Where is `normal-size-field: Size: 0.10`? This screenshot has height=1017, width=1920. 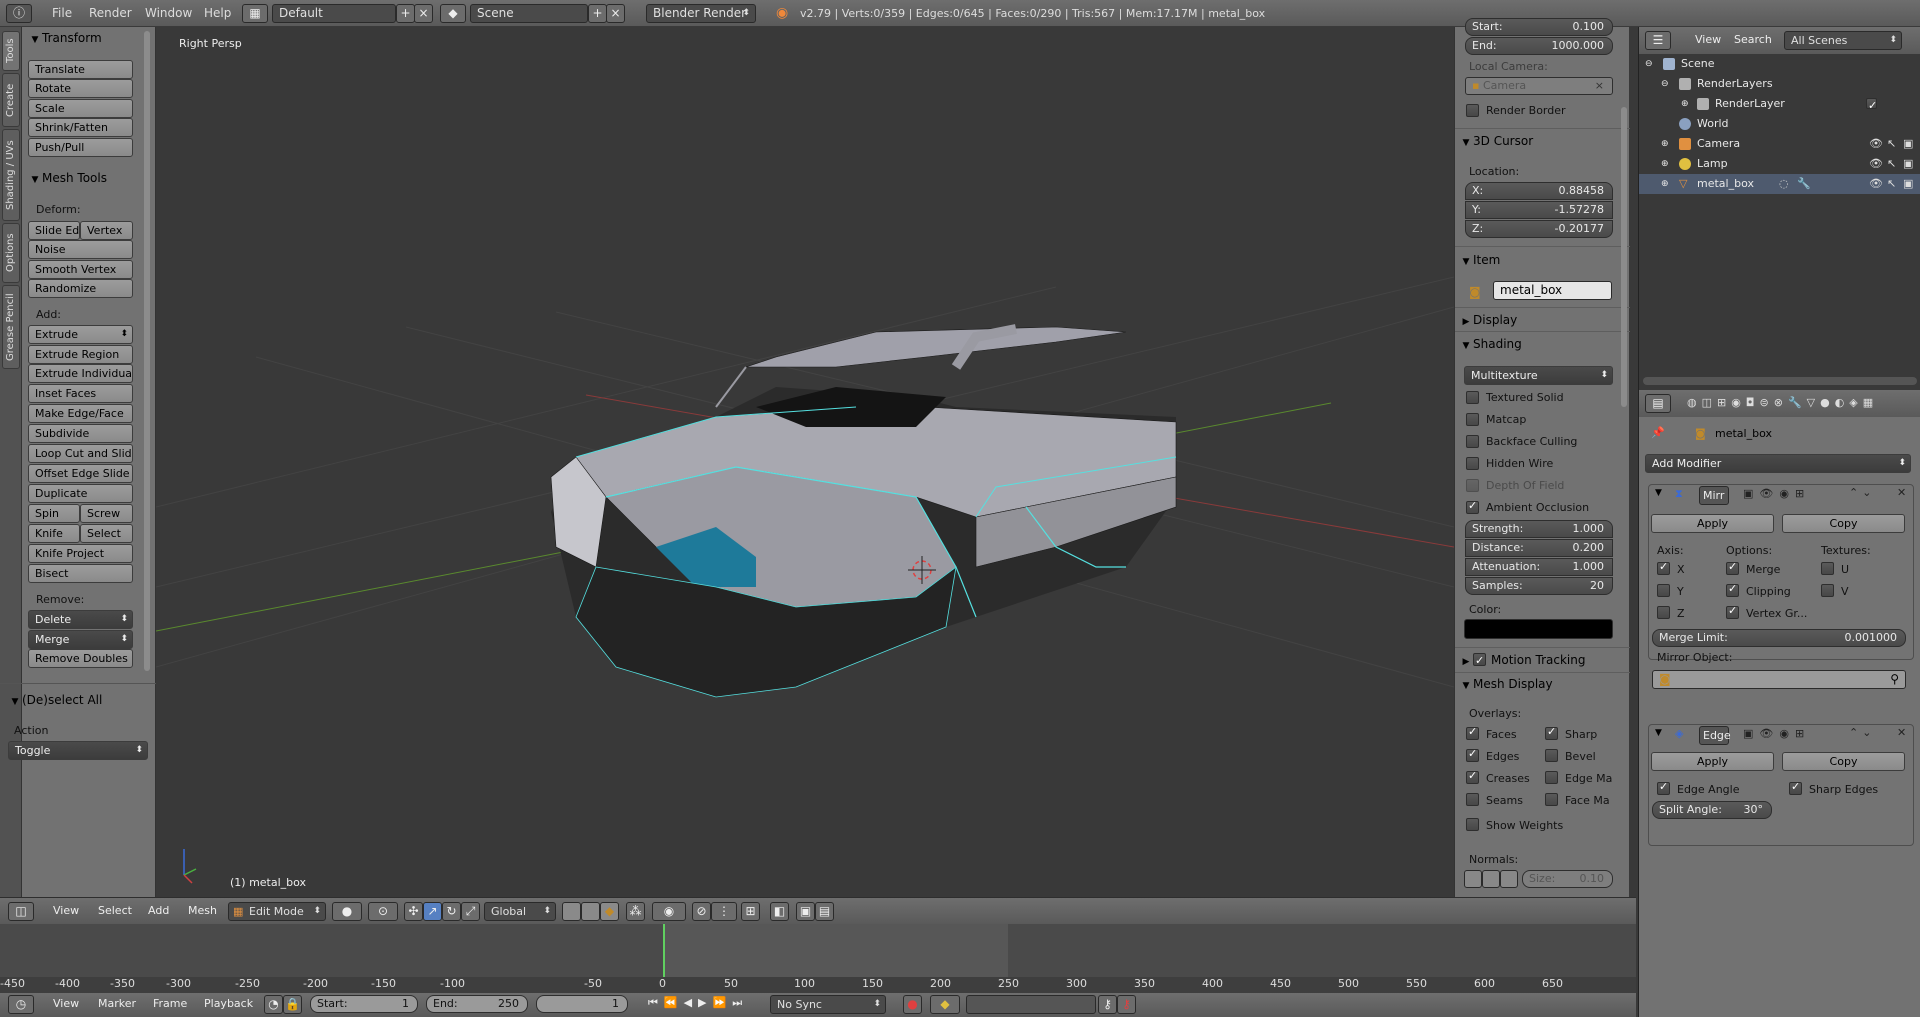 normal-size-field: Size: 0.10 is located at coordinates (1567, 879).